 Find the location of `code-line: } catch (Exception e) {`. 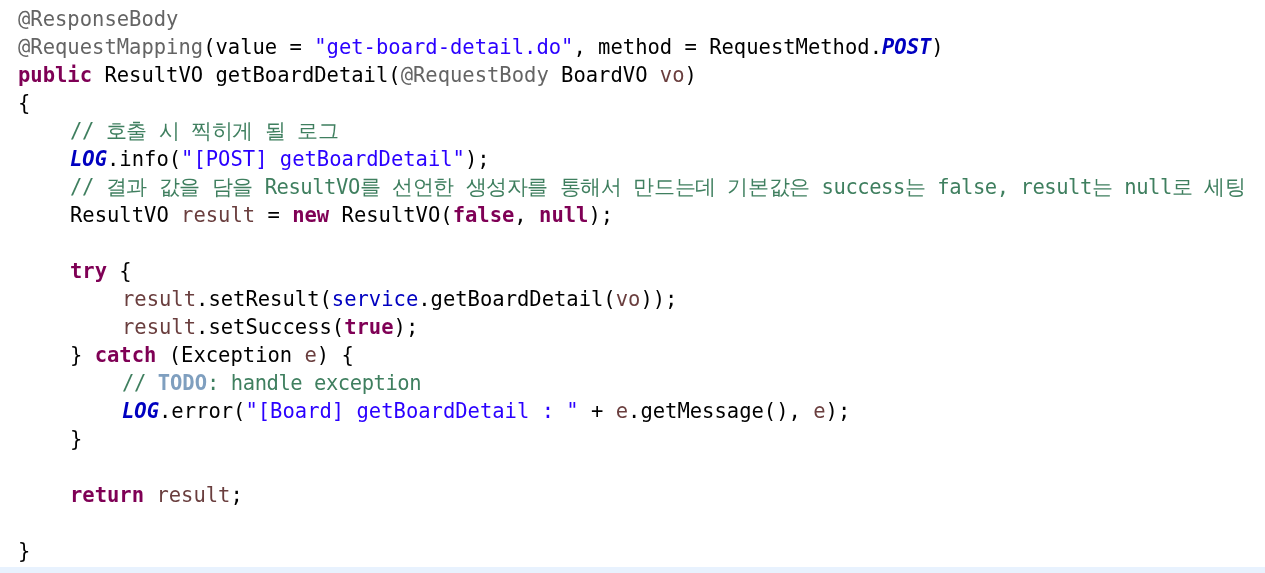

code-line: } catch (Exception e) { is located at coordinates (212, 355).